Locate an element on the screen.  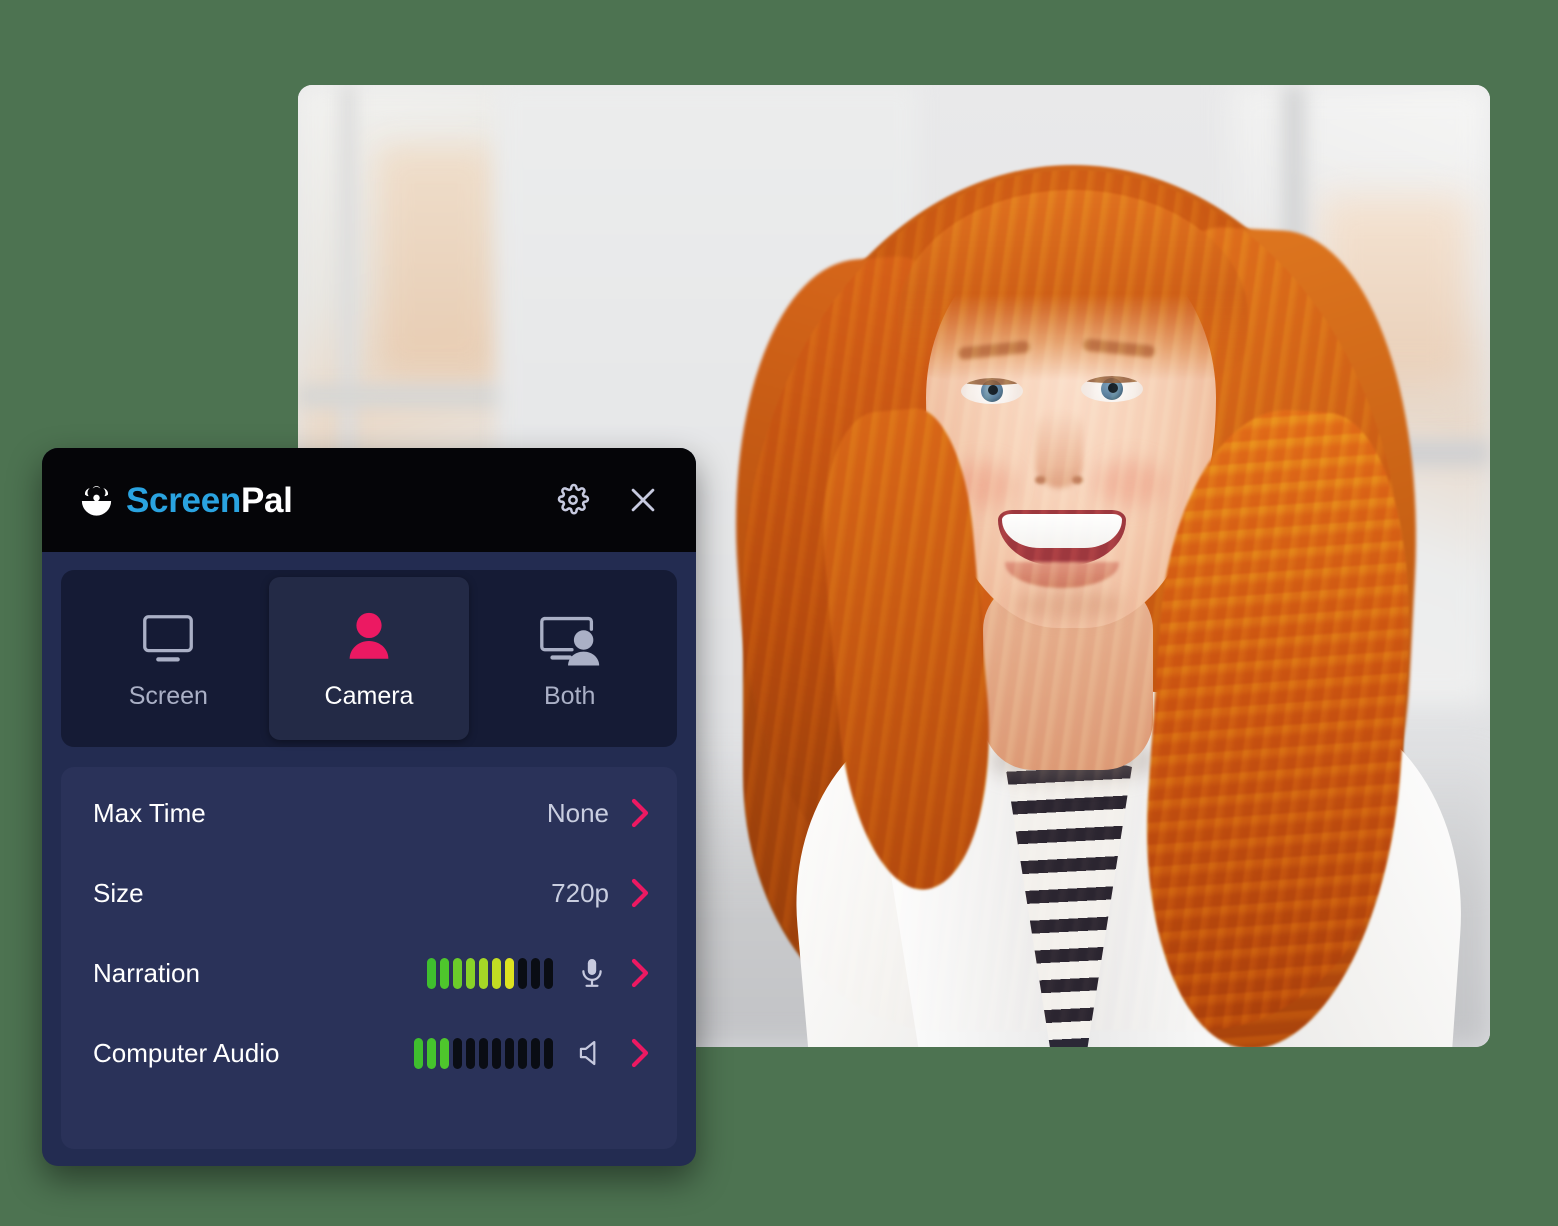
brand-text-screen: Screen is located at coordinates (183, 500).